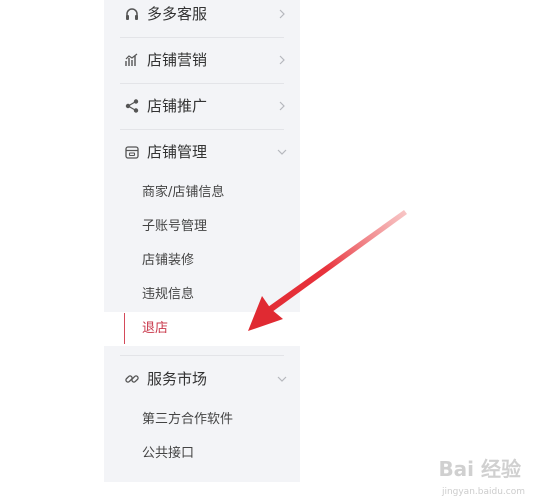 The width and height of the screenshot is (537, 500). I want to click on menu-section-store-marketing: 店铺营销, so click(202, 60).